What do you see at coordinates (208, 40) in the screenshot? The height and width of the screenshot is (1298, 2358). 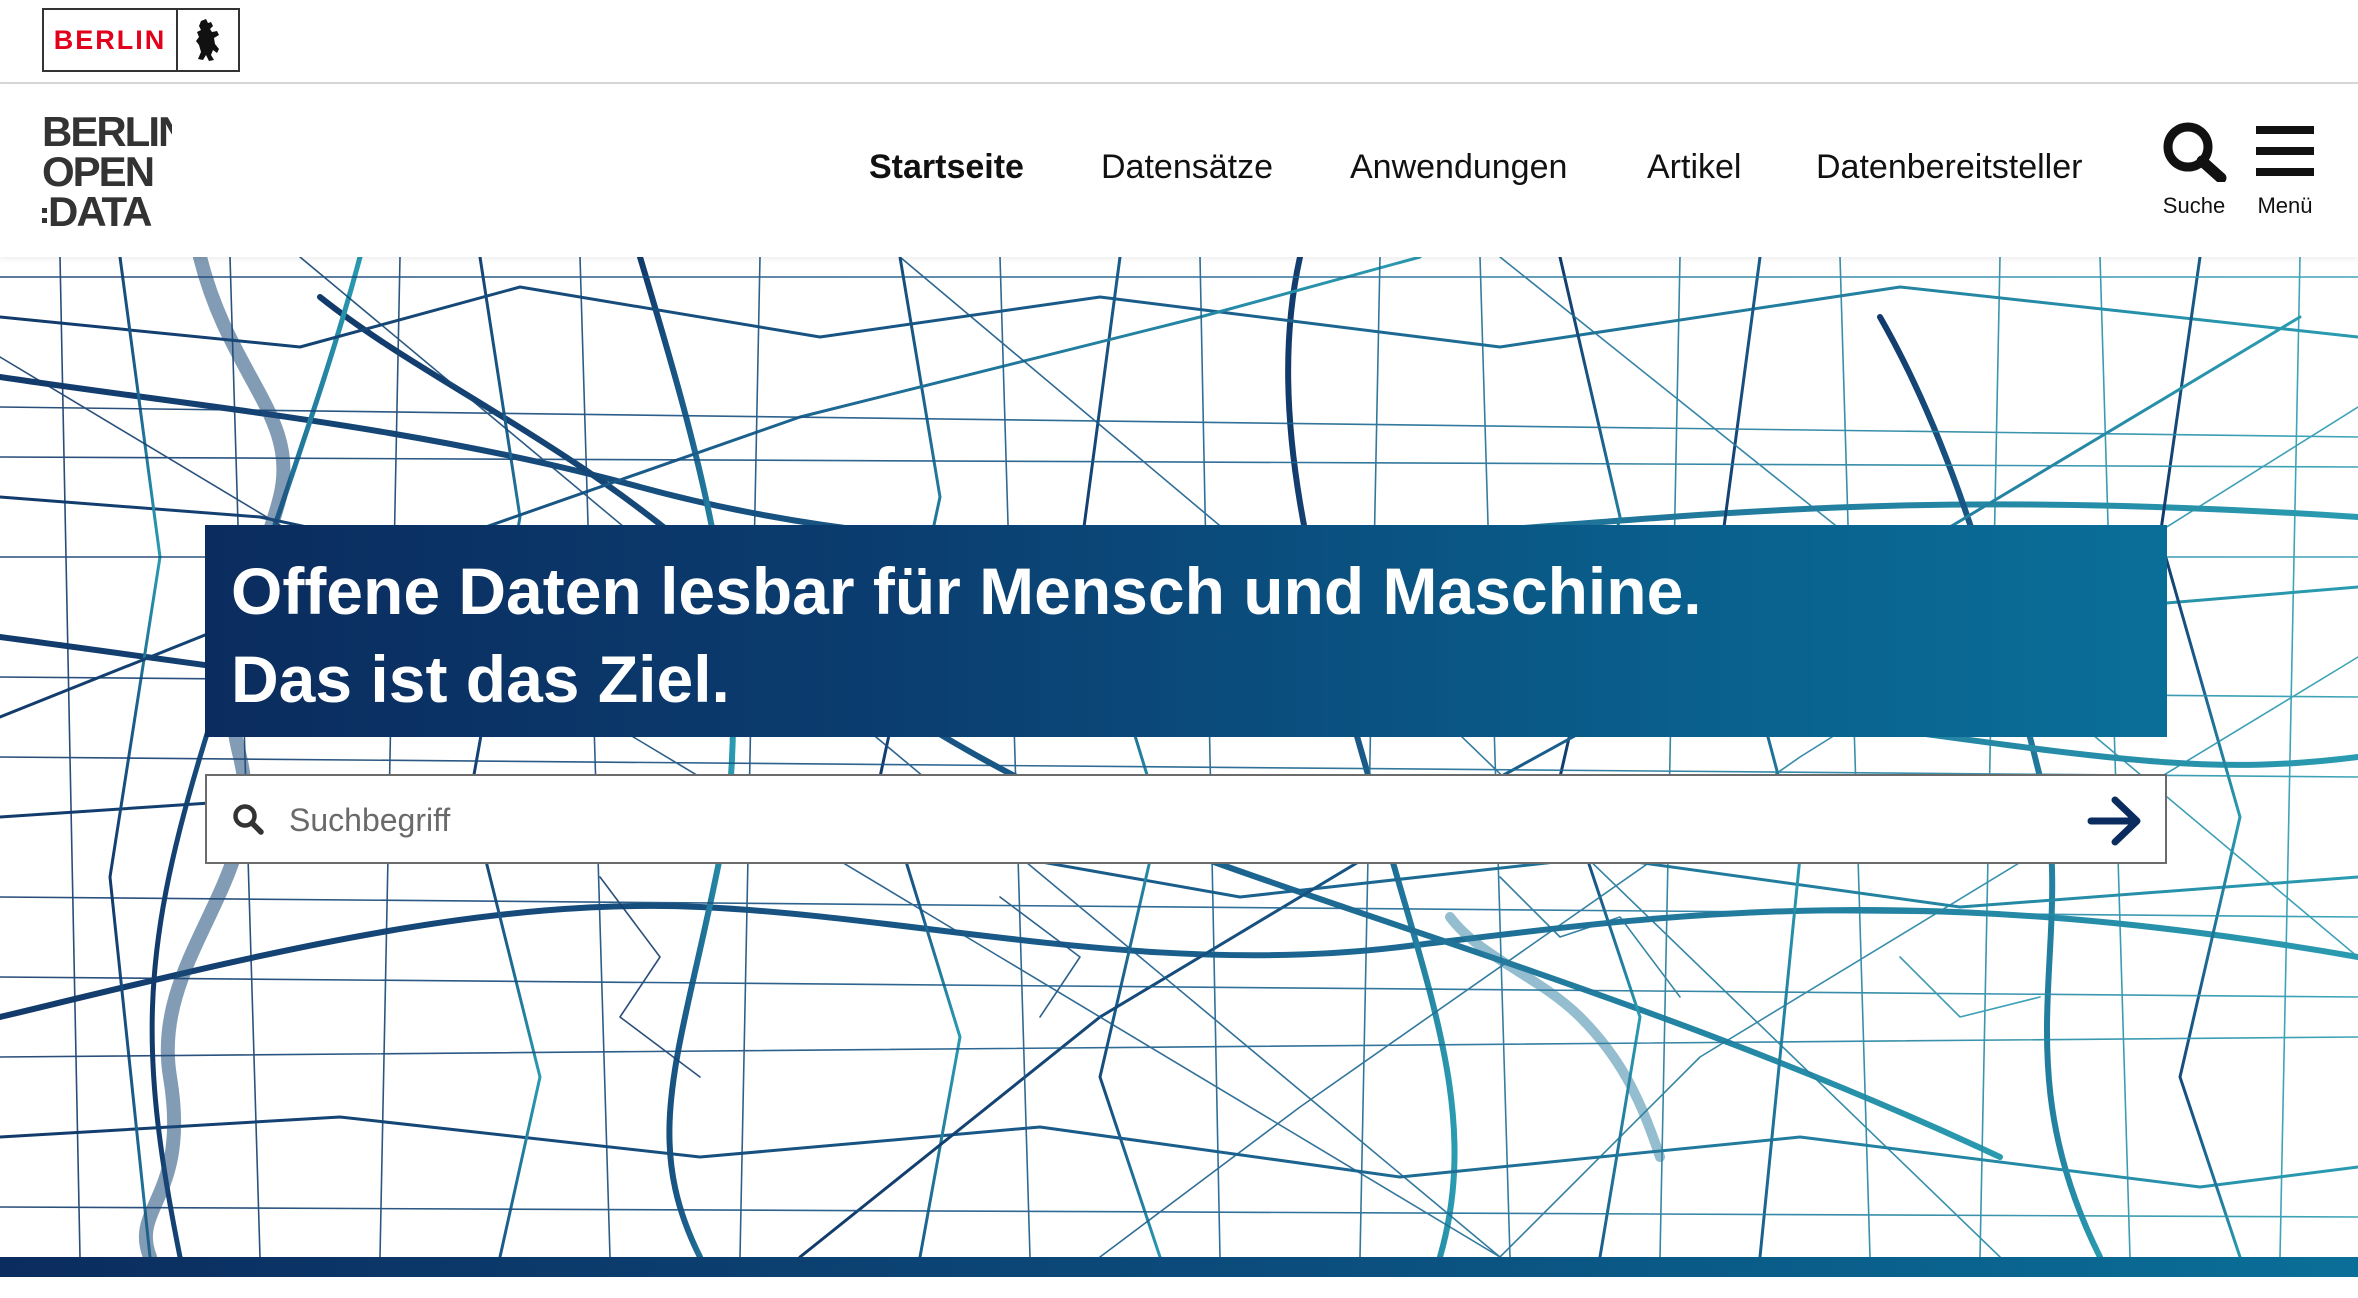 I see `berlin-bear-icon` at bounding box center [208, 40].